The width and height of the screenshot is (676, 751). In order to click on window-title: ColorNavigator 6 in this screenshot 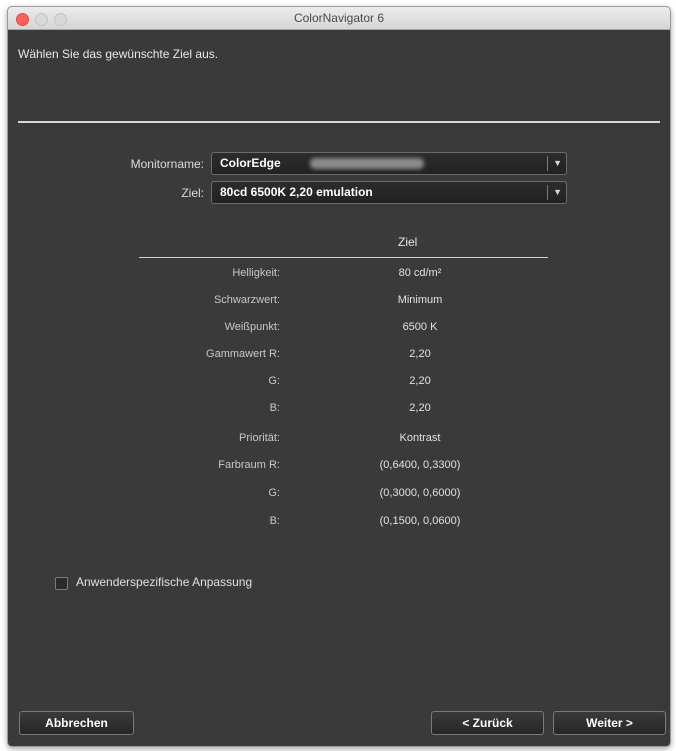, I will do `click(339, 18)`.